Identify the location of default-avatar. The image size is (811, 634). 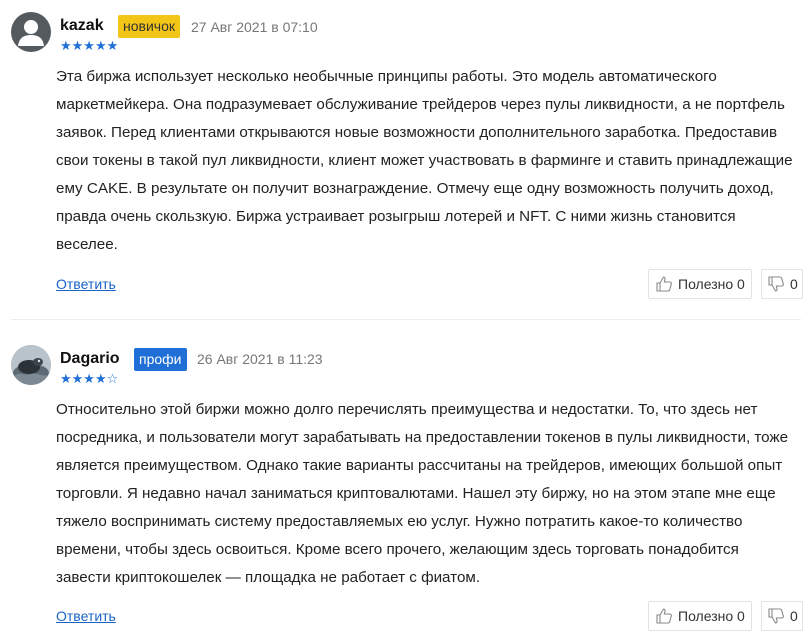
(31, 32).